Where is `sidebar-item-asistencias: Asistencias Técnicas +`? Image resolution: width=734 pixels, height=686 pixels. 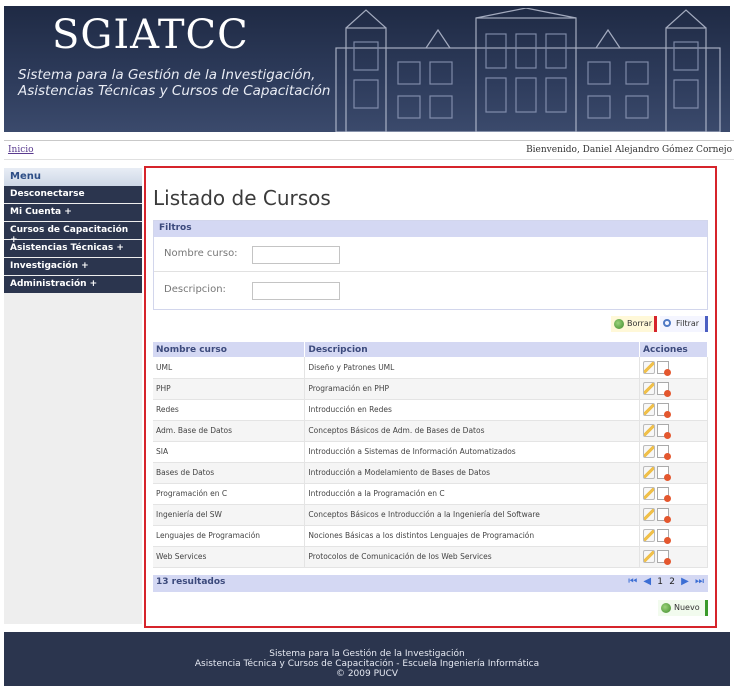
sidebar-item-asistencias: Asistencias Técnicas + is located at coordinates (73, 248).